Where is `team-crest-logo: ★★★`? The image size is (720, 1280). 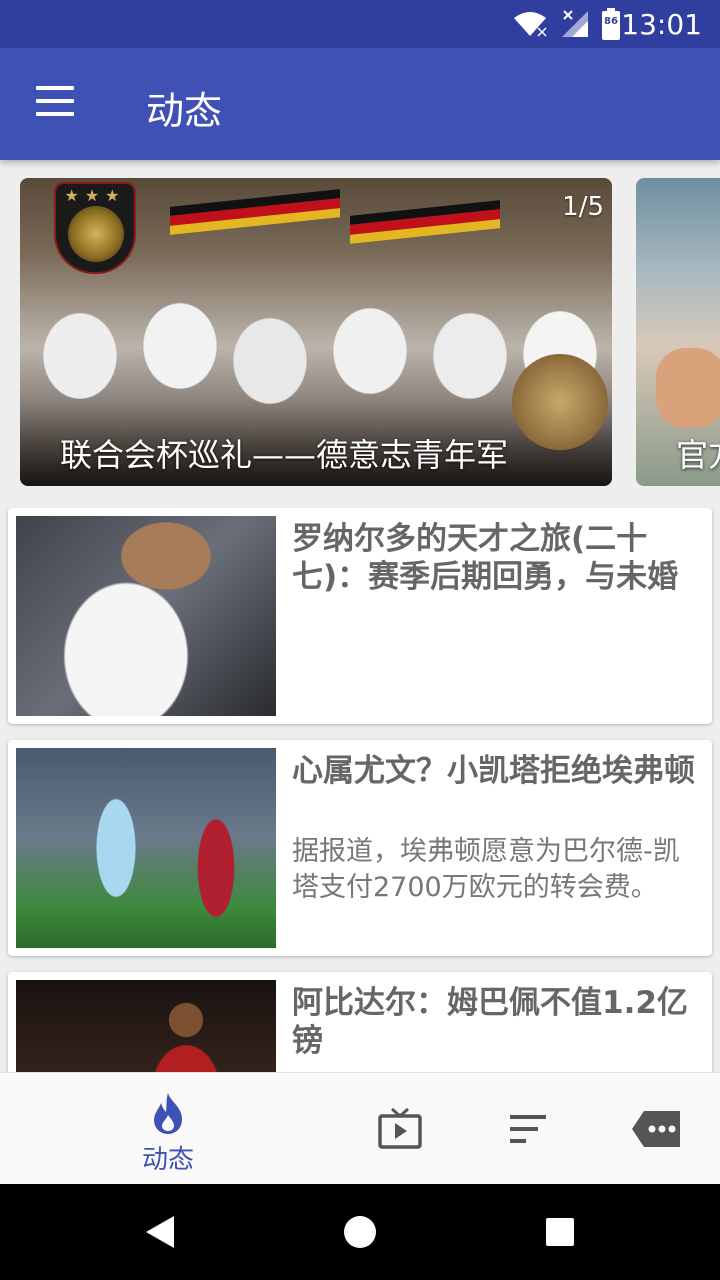
team-crest-logo: ★★★ is located at coordinates (95, 228).